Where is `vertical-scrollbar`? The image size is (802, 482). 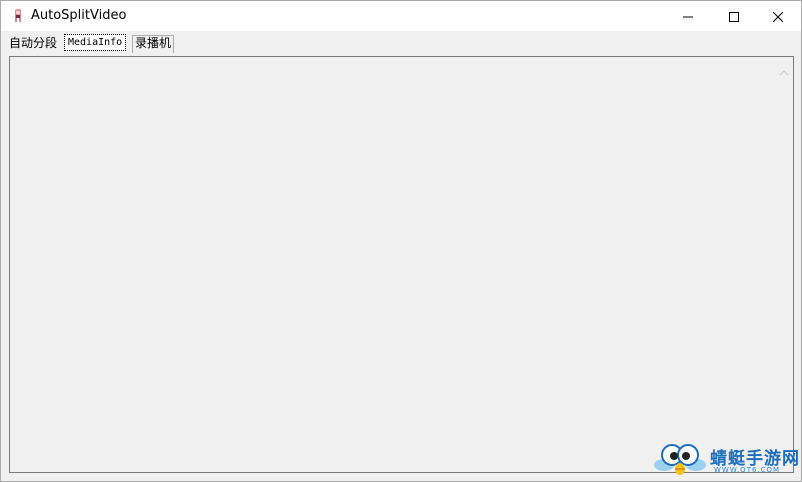 vertical-scrollbar is located at coordinates (784, 264).